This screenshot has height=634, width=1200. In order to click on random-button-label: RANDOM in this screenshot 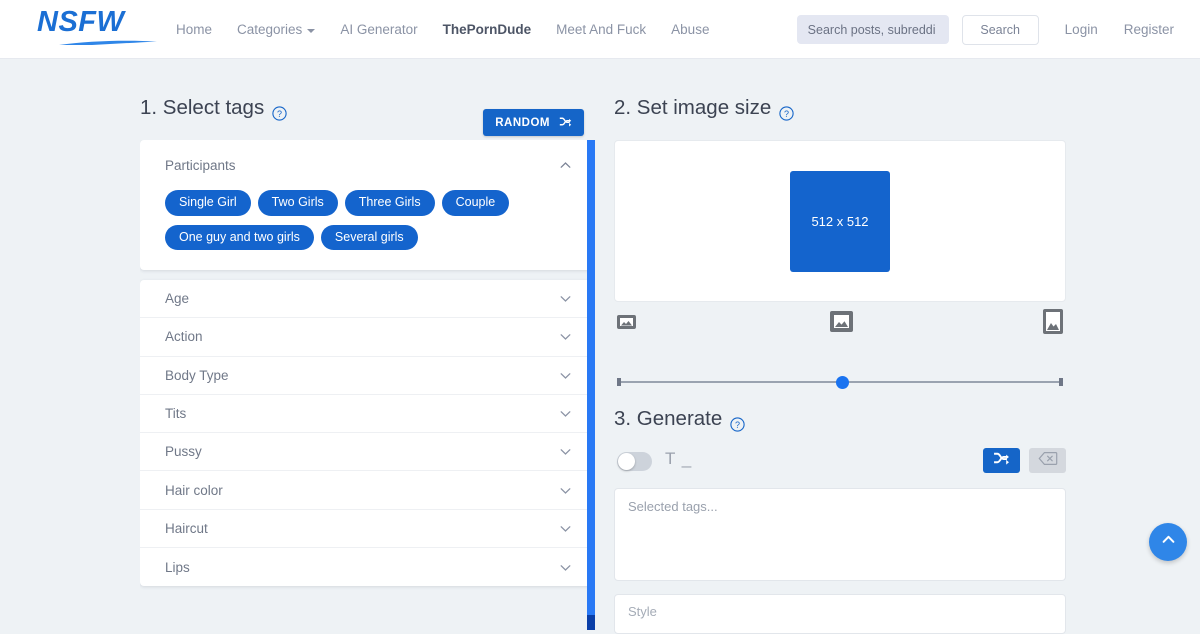, I will do `click(522, 122)`.